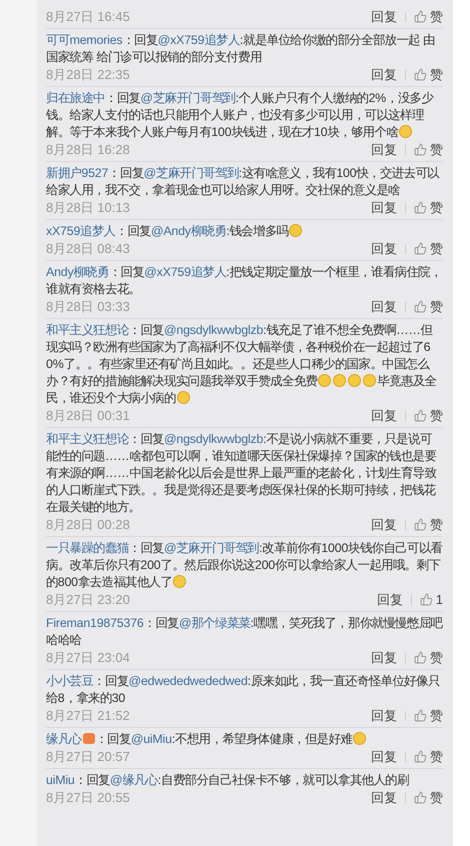 Image resolution: width=470 pixels, height=846 pixels. What do you see at coordinates (244, 231) in the screenshot?
I see `comment-text: xX759追梦人：回复@Andy柳晓勇:钱会增多吗` at bounding box center [244, 231].